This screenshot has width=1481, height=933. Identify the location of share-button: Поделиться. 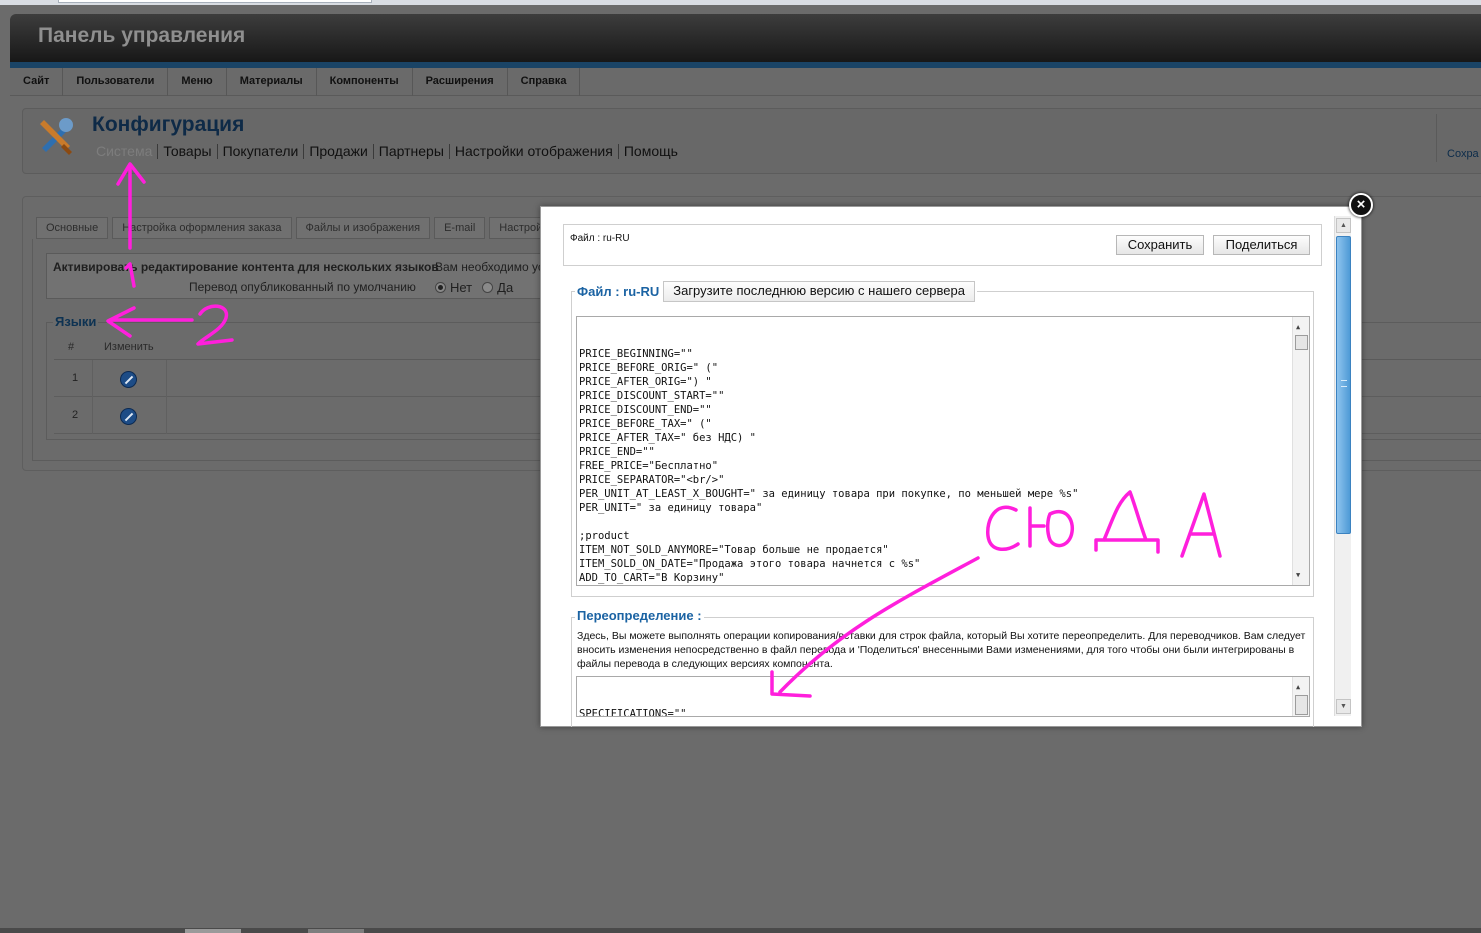
(1261, 245).